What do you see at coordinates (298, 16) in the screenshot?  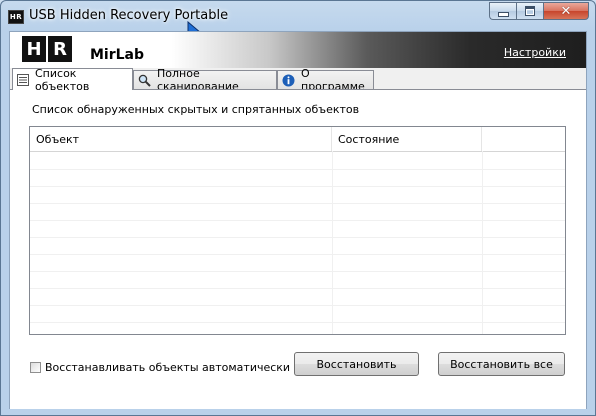 I see `title-bar: HR USB Hidden Recovery Portable ✕` at bounding box center [298, 16].